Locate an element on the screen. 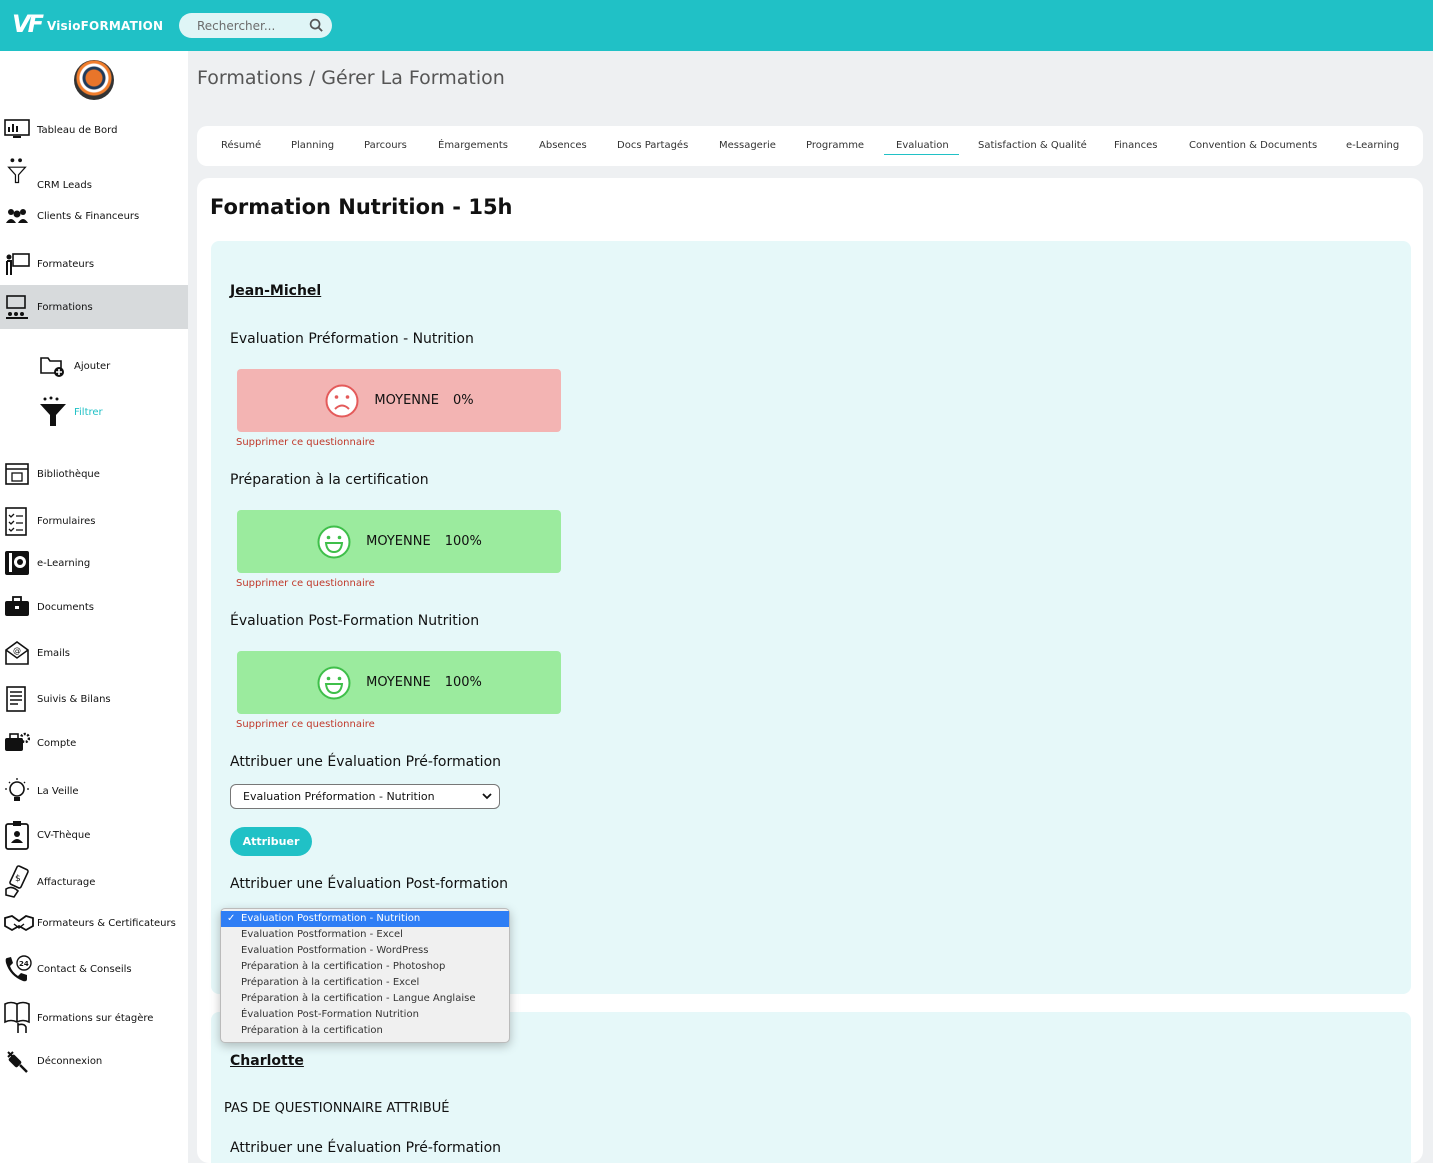 The image size is (1433, 1163). dropdown-option: Evaluation Postformation - Excel is located at coordinates (365, 935).